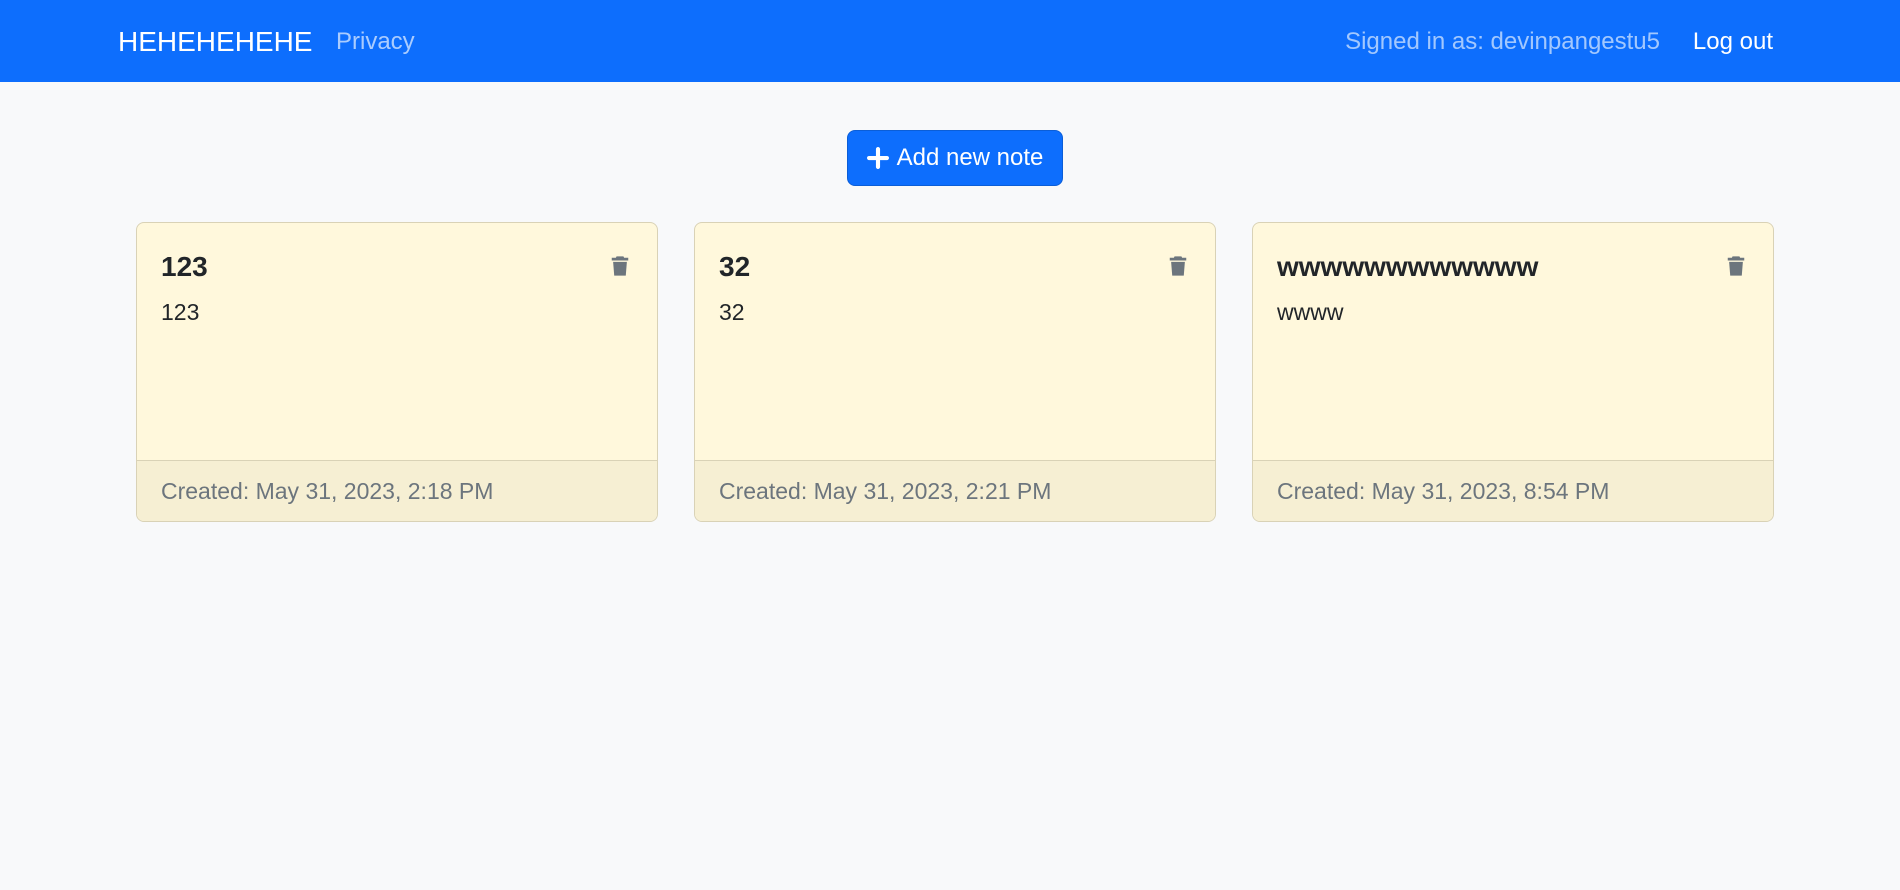  Describe the element at coordinates (215, 42) in the screenshot. I see `brand-link: HEHEHEHEHE` at that location.